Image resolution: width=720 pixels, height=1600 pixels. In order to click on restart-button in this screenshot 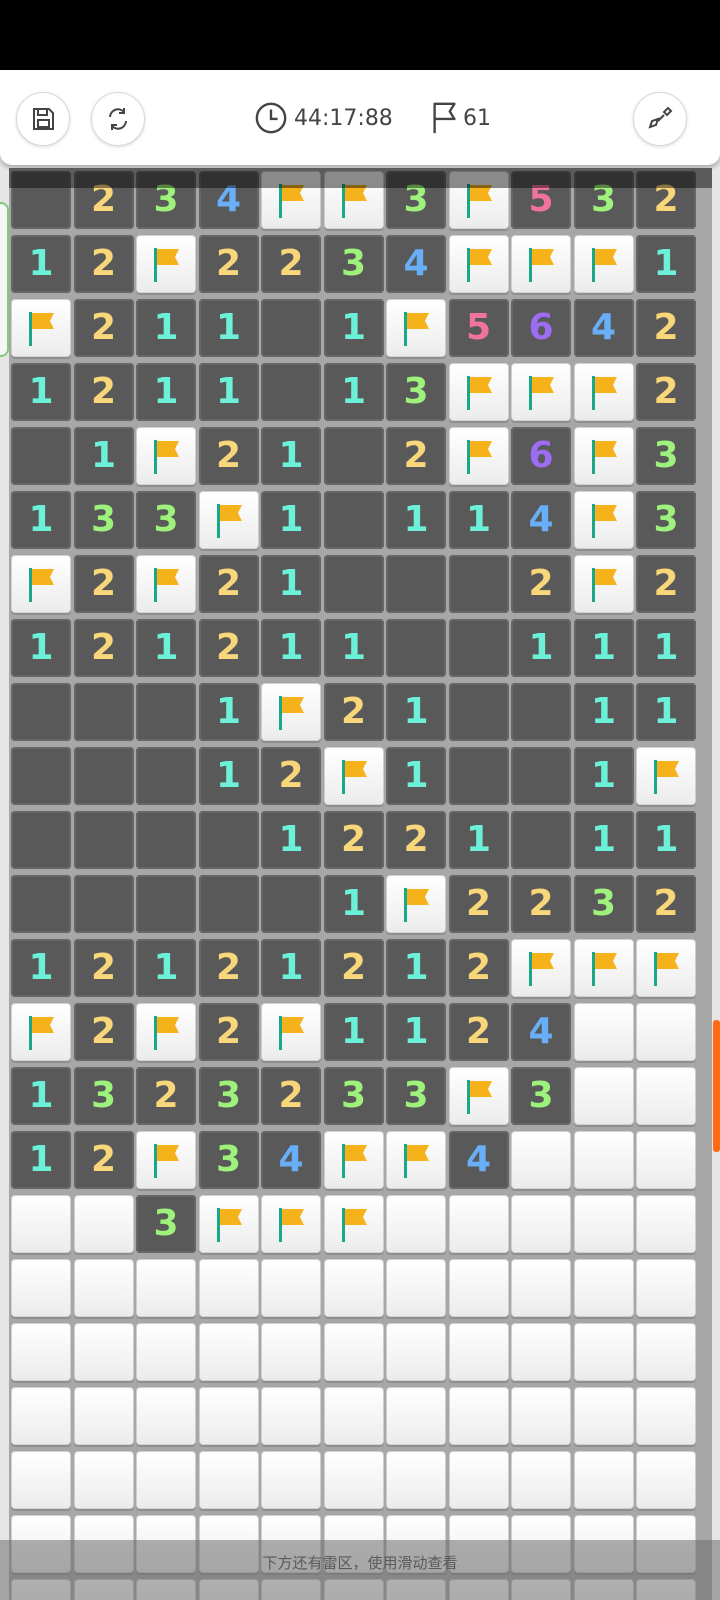, I will do `click(118, 119)`.